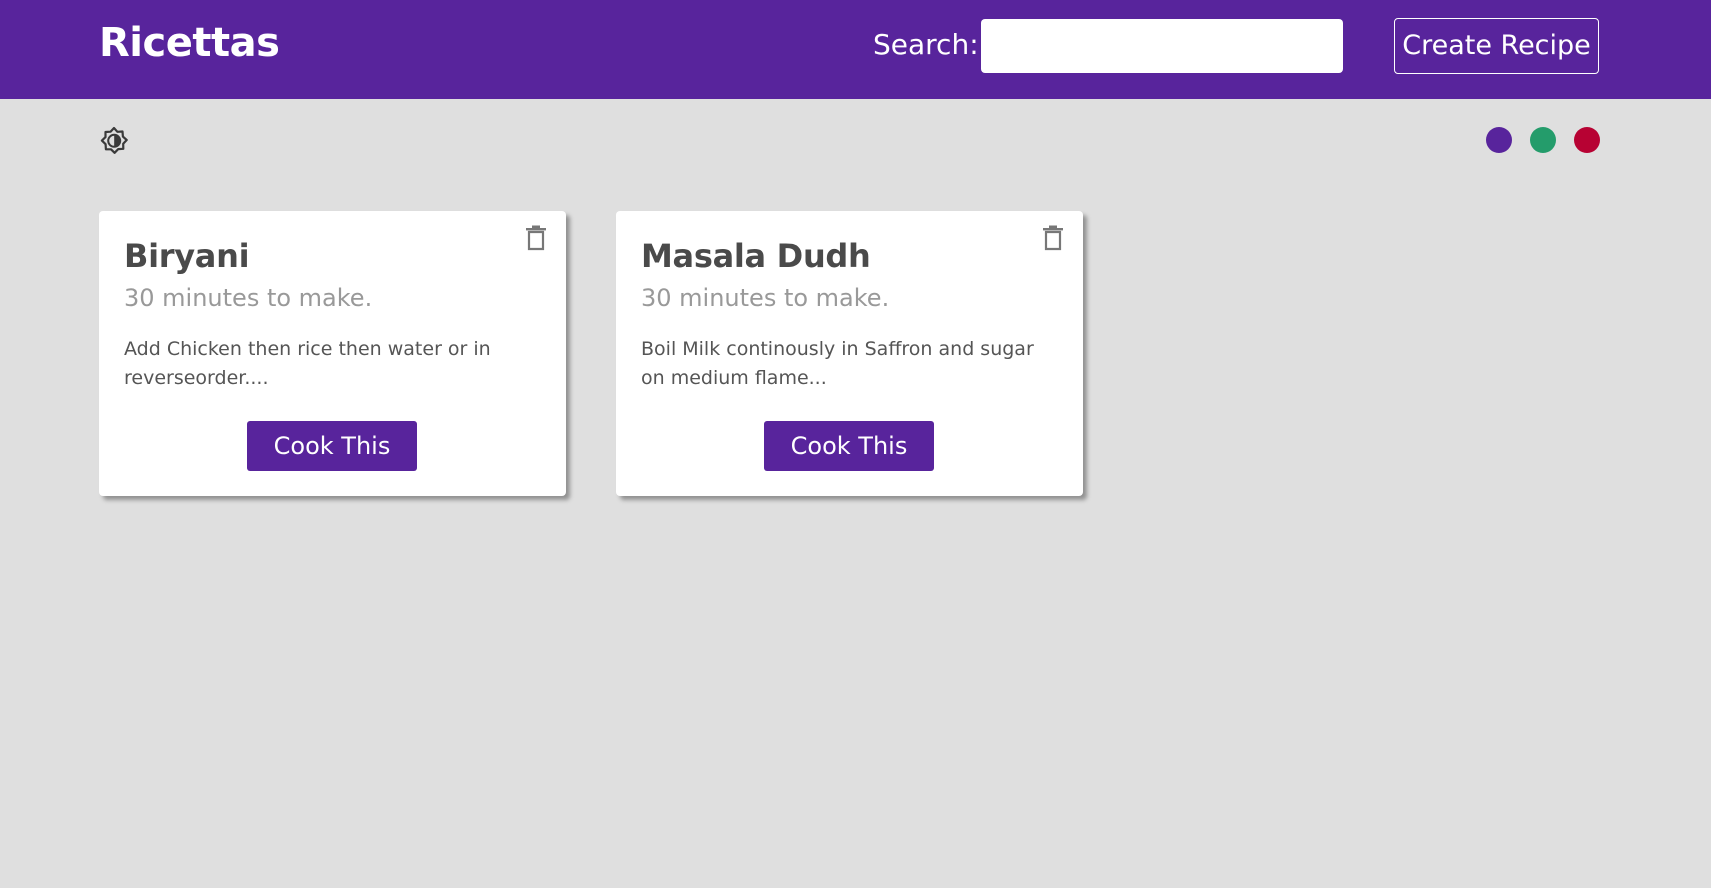 The height and width of the screenshot is (888, 1711). Describe the element at coordinates (1587, 140) in the screenshot. I see `theme-color-red` at that location.